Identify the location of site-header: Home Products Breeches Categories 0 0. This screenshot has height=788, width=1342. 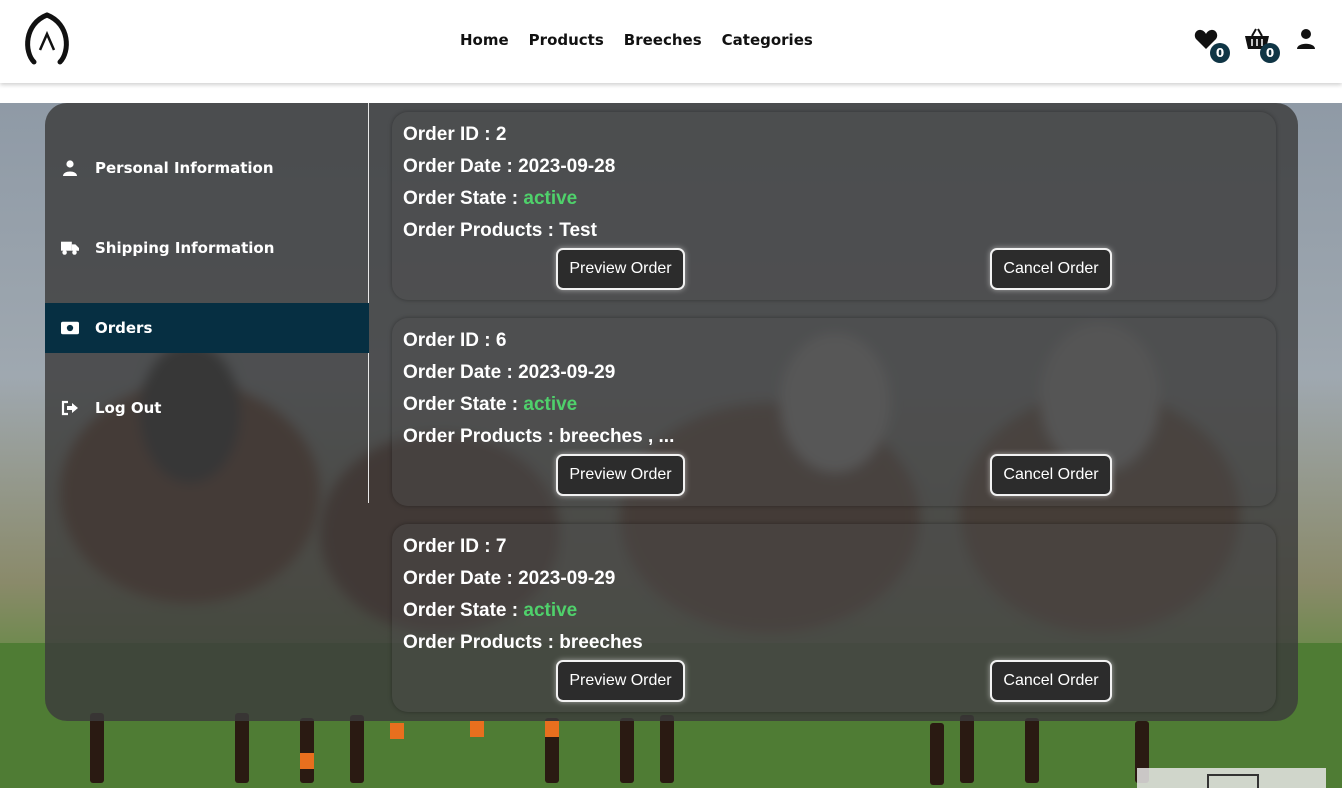
(671, 41).